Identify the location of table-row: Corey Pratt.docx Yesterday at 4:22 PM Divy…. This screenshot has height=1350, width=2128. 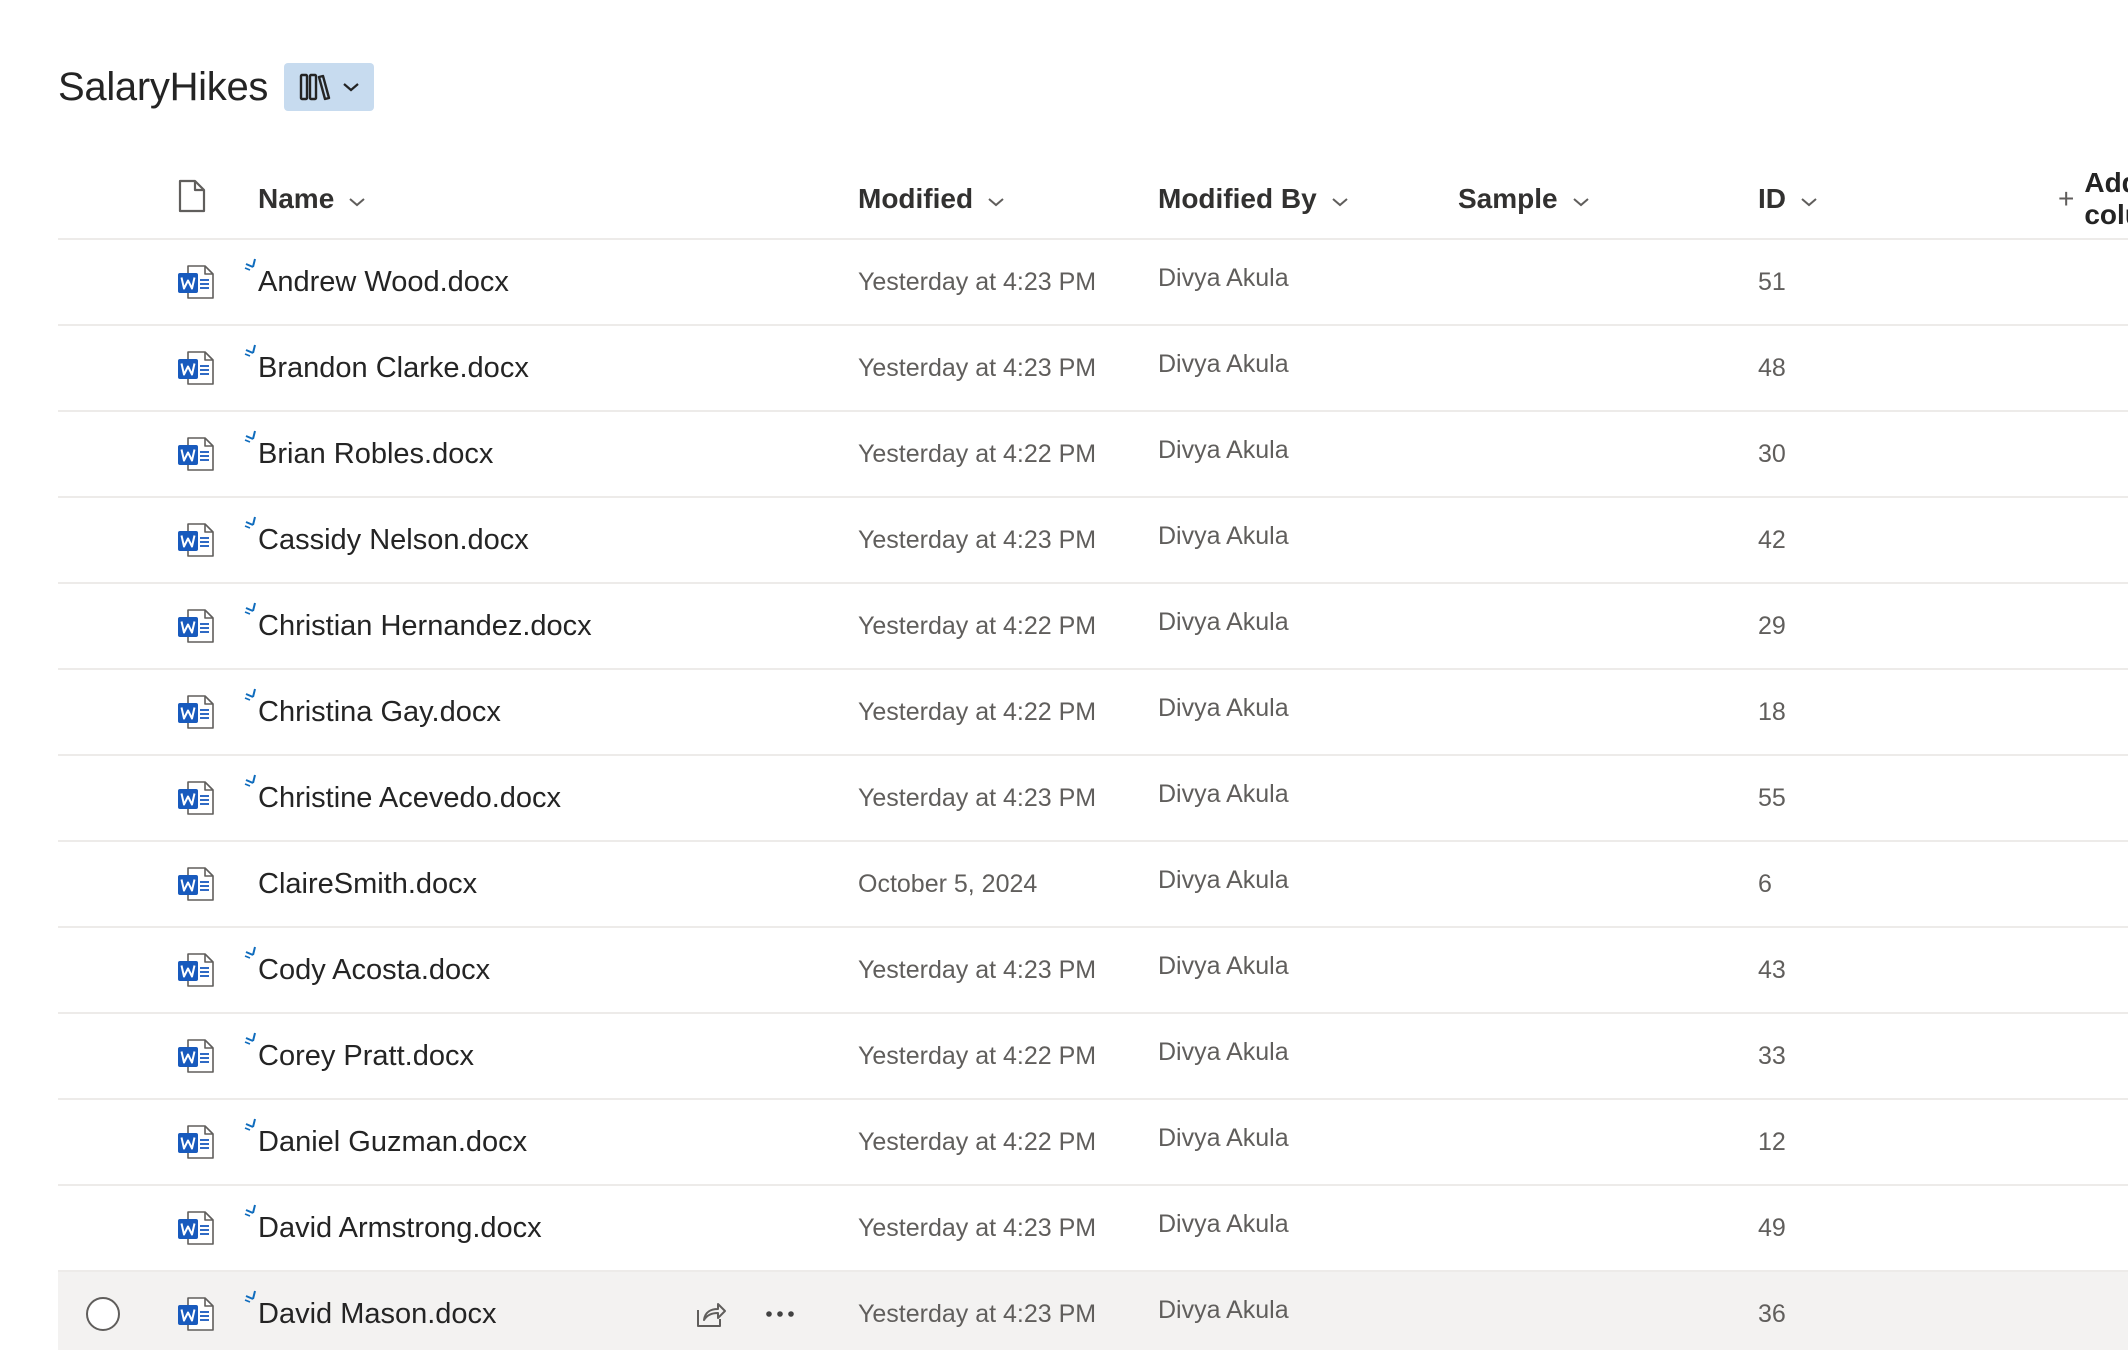
(1093, 1057).